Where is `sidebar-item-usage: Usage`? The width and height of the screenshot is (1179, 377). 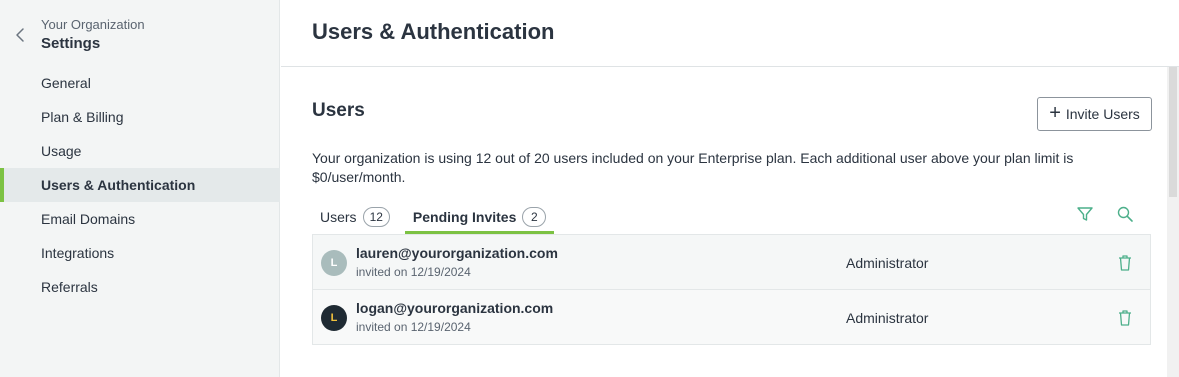 sidebar-item-usage: Usage is located at coordinates (140, 151).